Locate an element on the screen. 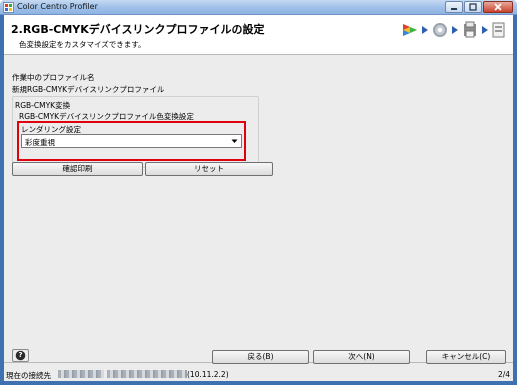 The height and width of the screenshot is (385, 517). gear-icon is located at coordinates (440, 30).